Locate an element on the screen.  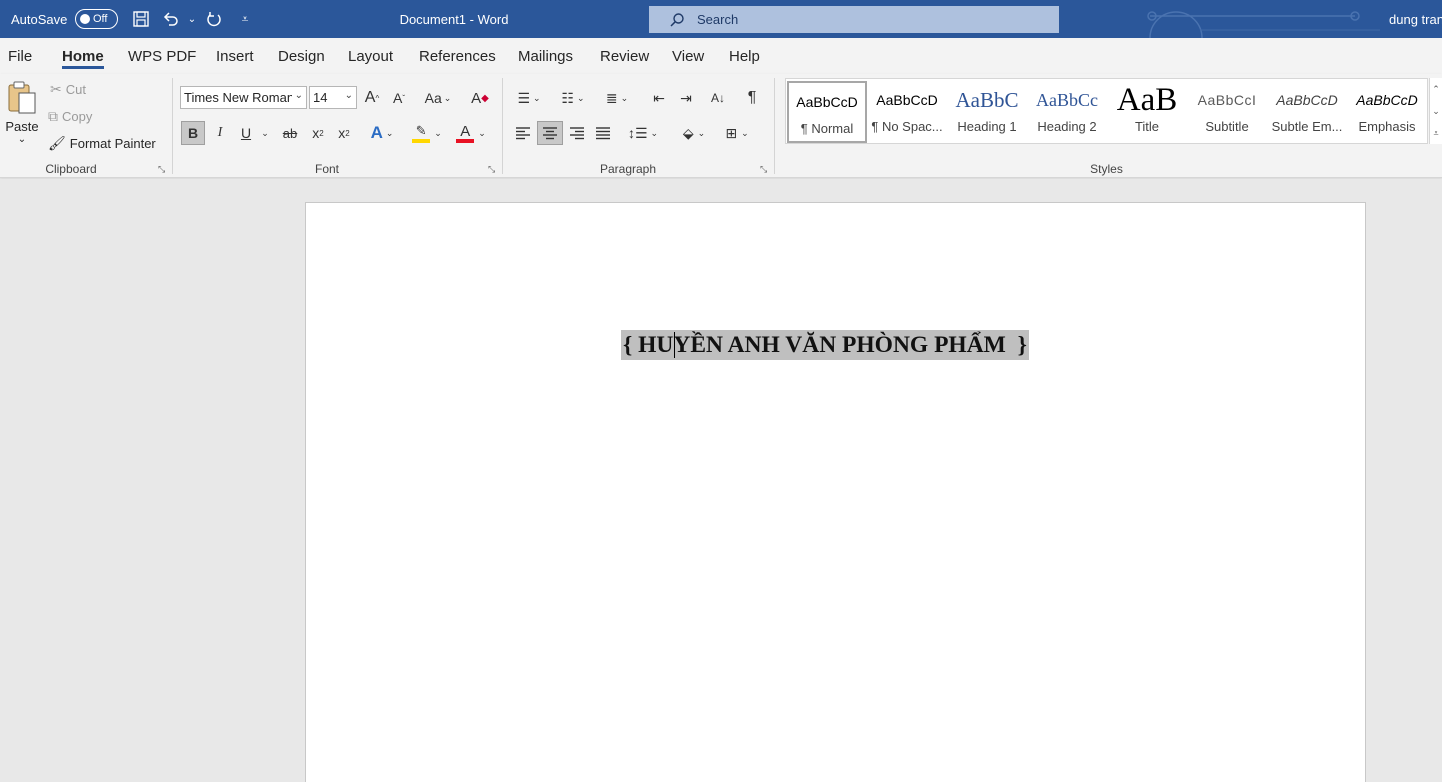
text-cursor is located at coordinates (674, 345).